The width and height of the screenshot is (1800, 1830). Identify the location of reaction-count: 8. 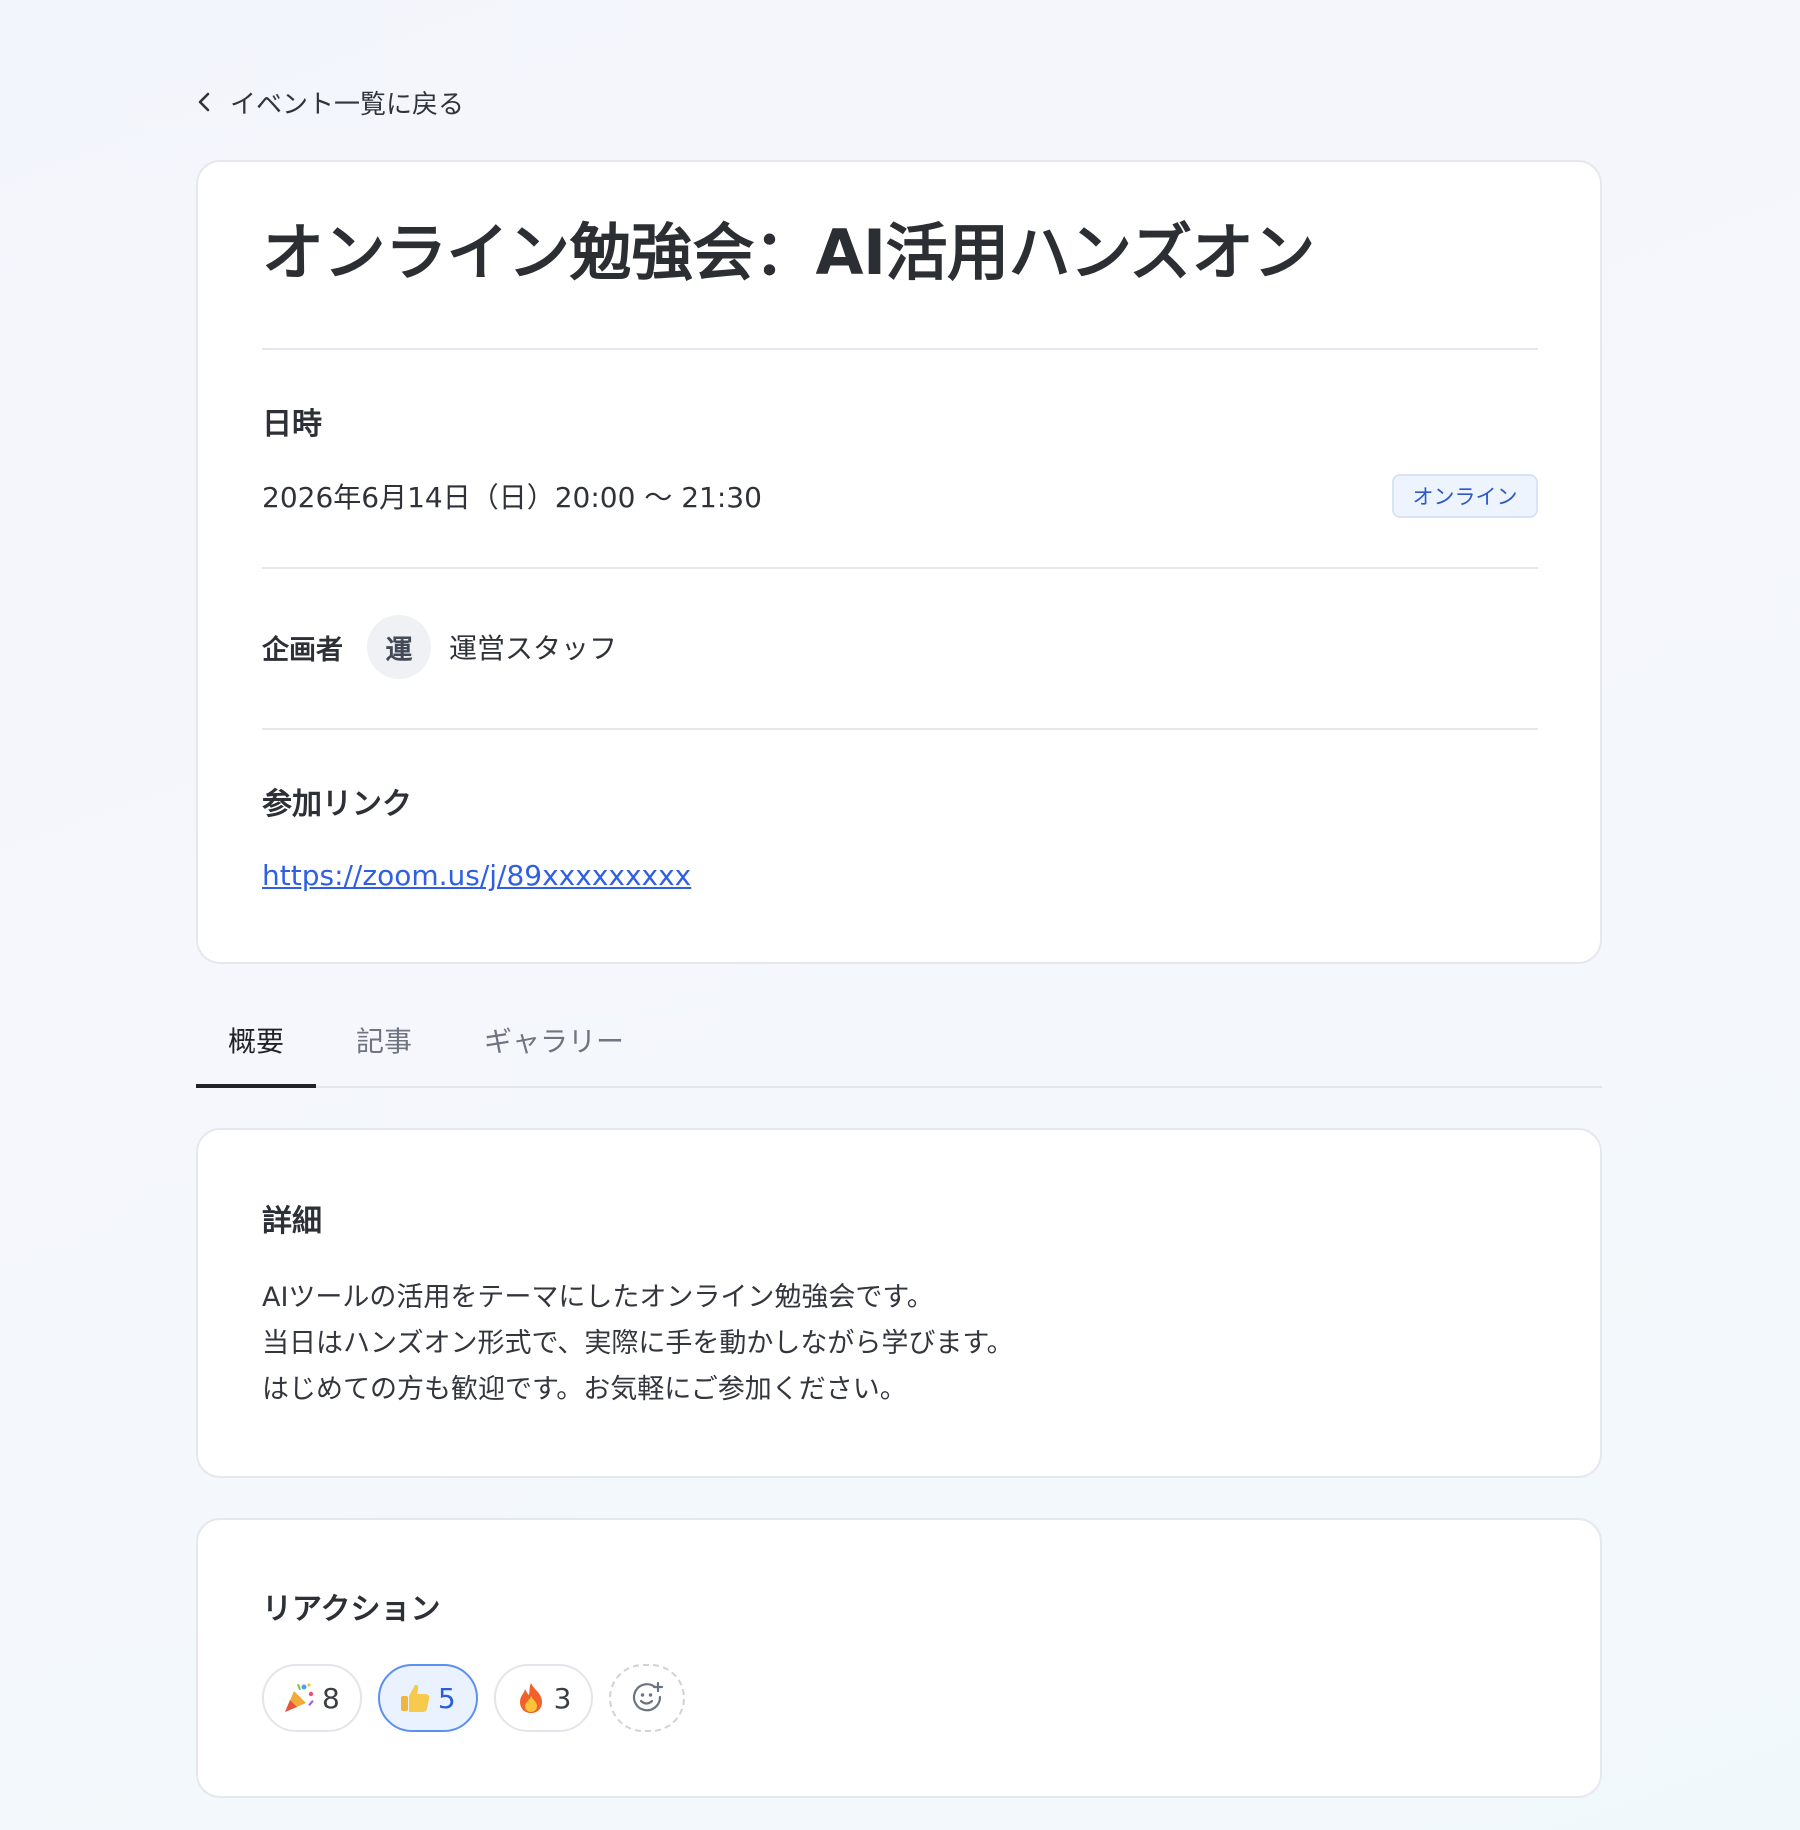
(331, 1698).